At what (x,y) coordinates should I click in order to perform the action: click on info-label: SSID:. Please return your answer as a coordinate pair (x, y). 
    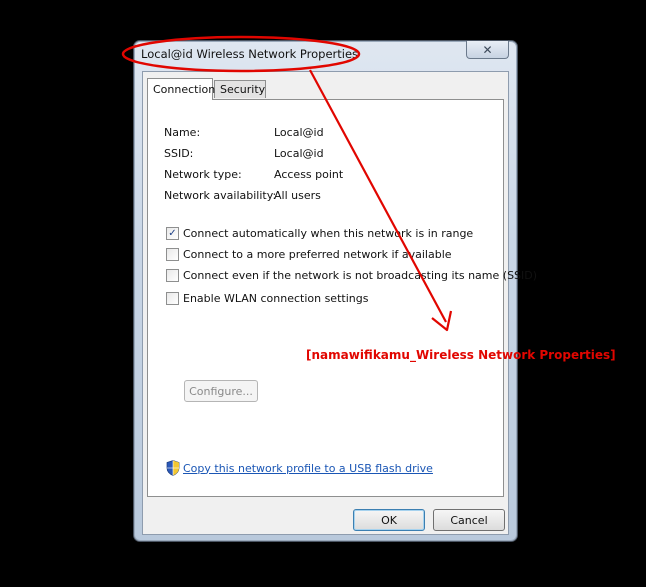
    Looking at the image, I should click on (179, 153).